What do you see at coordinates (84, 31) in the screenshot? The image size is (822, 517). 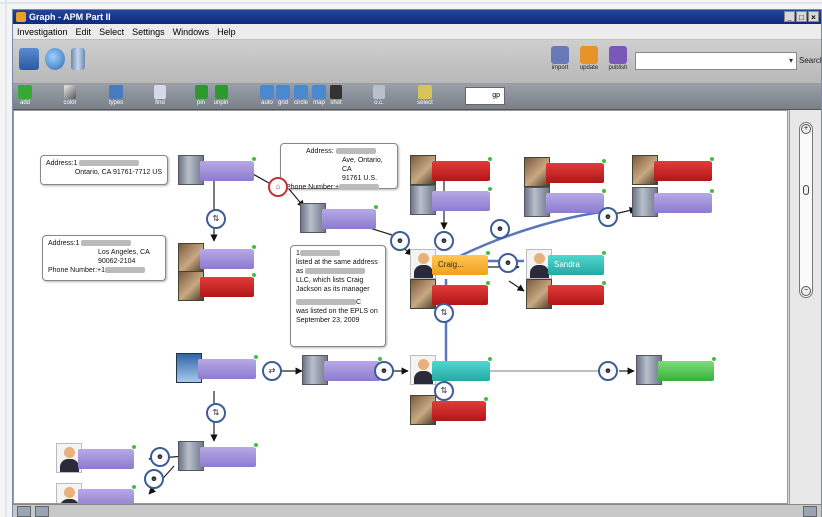 I see `menu-edit: Edit` at bounding box center [84, 31].